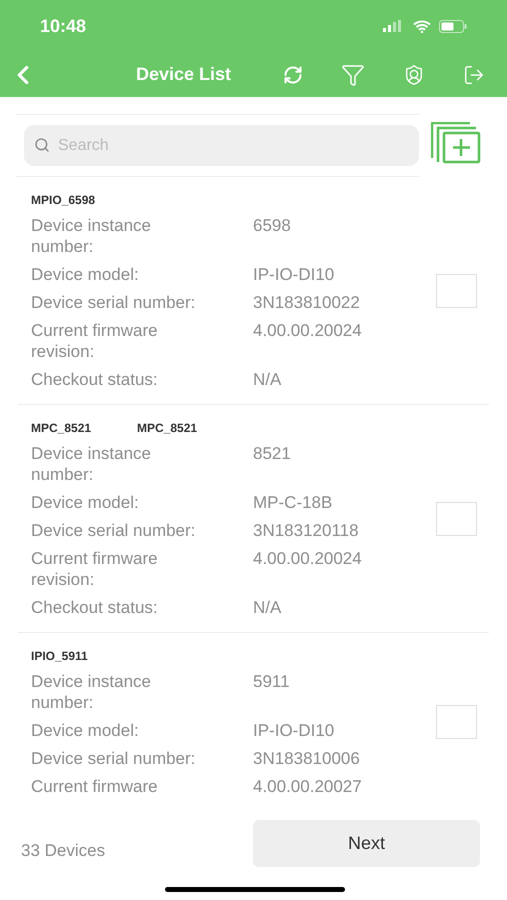 This screenshot has width=507, height=900. Describe the element at coordinates (453, 26) in the screenshot. I see `battery-icon` at that location.